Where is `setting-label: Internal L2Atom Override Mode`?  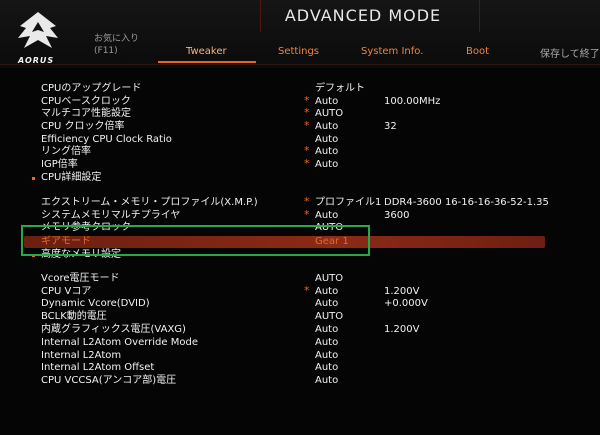 setting-label: Internal L2Atom Override Mode is located at coordinates (119, 342).